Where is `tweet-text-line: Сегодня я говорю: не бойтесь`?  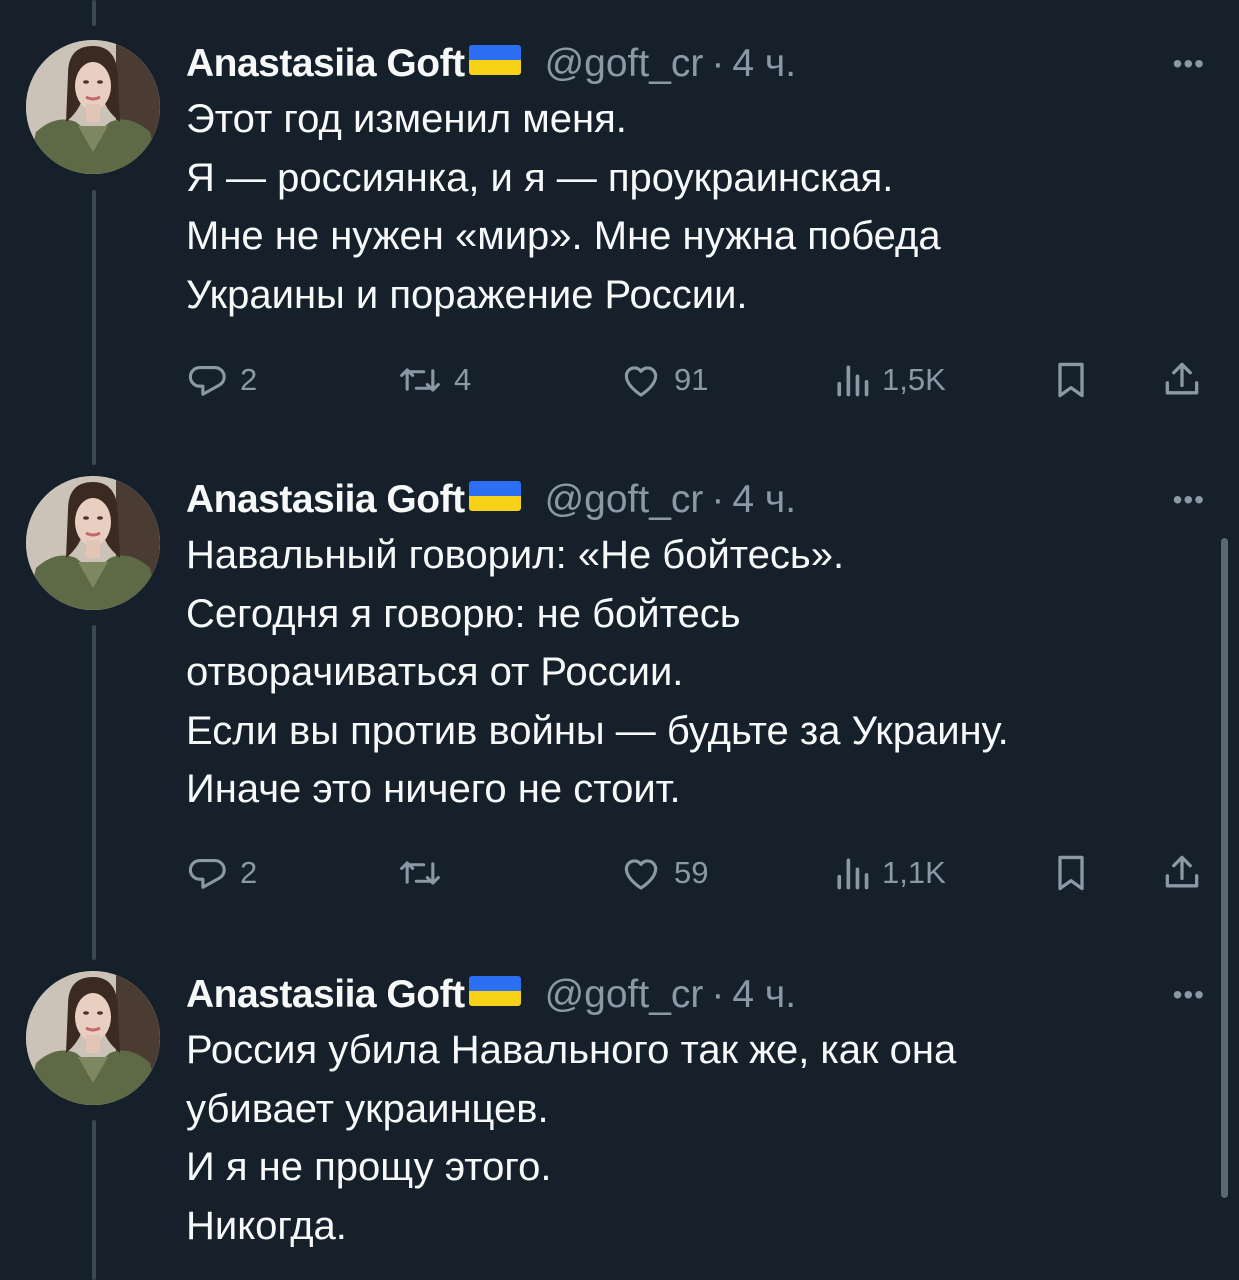 tweet-text-line: Сегодня я говорю: не бойтесь is located at coordinates (463, 613).